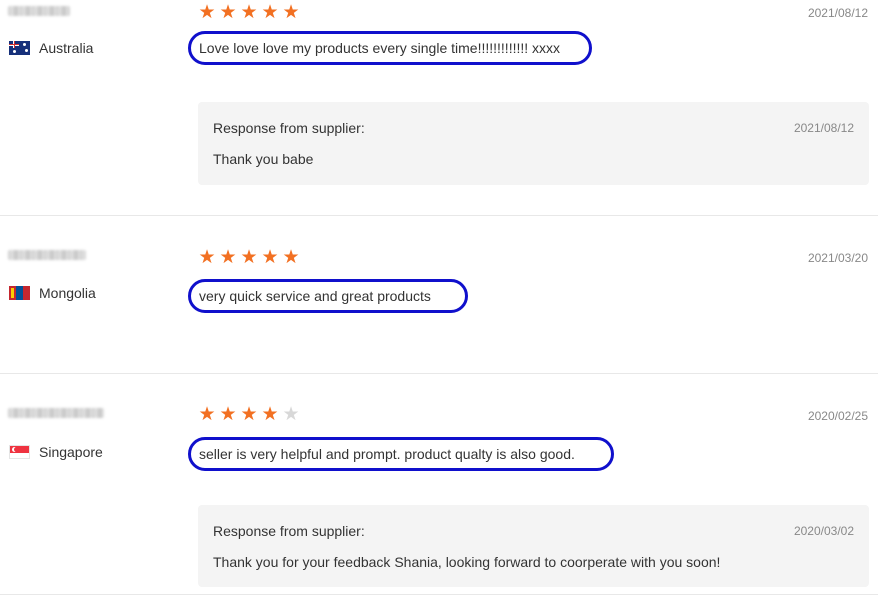  Describe the element at coordinates (823, 531) in the screenshot. I see `response-date: 2020/03/02` at that location.